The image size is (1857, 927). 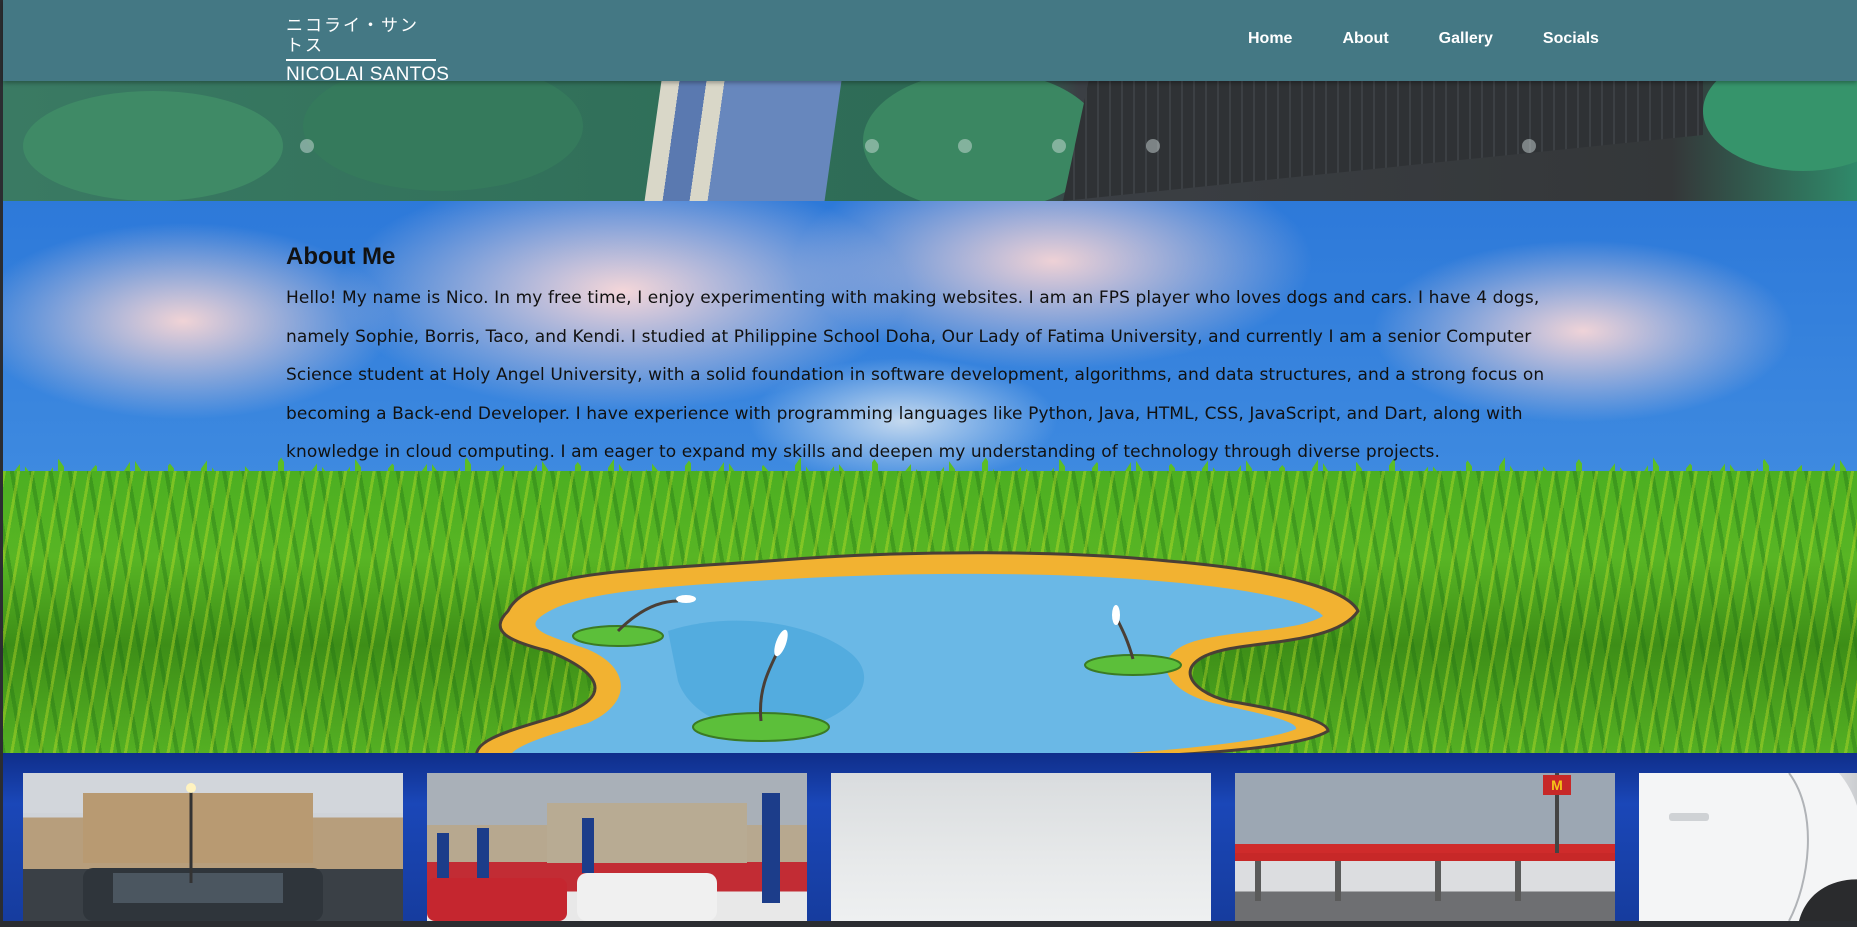 What do you see at coordinates (368, 74) in the screenshot?
I see `logo-english-text: NICOLAI SANTOS` at bounding box center [368, 74].